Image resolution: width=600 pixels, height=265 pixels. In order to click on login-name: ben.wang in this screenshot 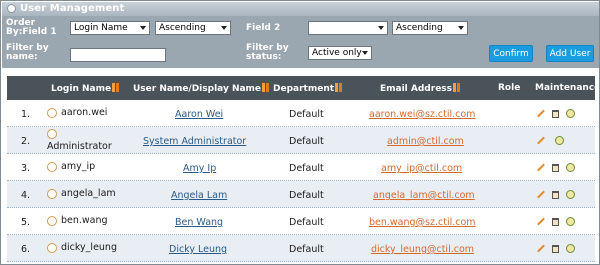, I will do `click(84, 220)`.